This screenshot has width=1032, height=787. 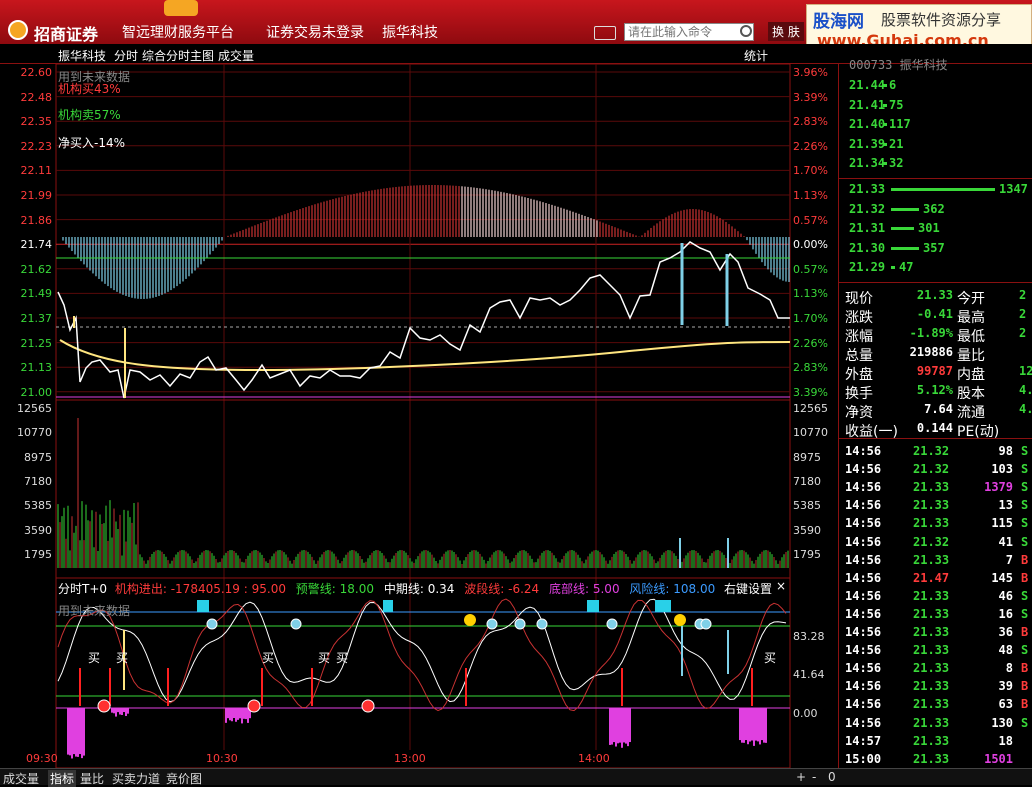 I want to click on bid-volume: 1347, so click(x=1013, y=189).